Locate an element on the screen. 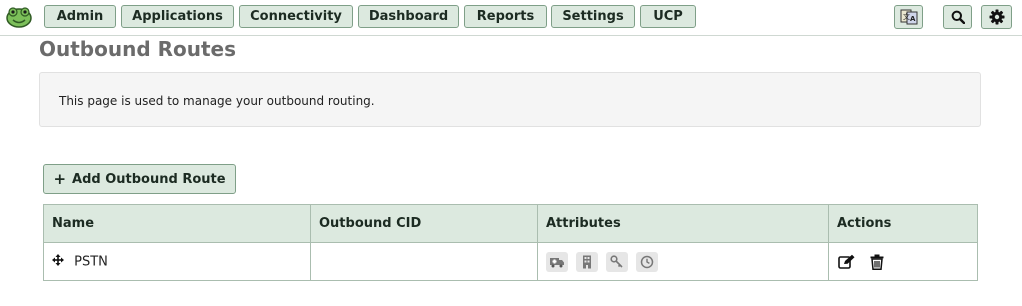  search-icon is located at coordinates (958, 17).